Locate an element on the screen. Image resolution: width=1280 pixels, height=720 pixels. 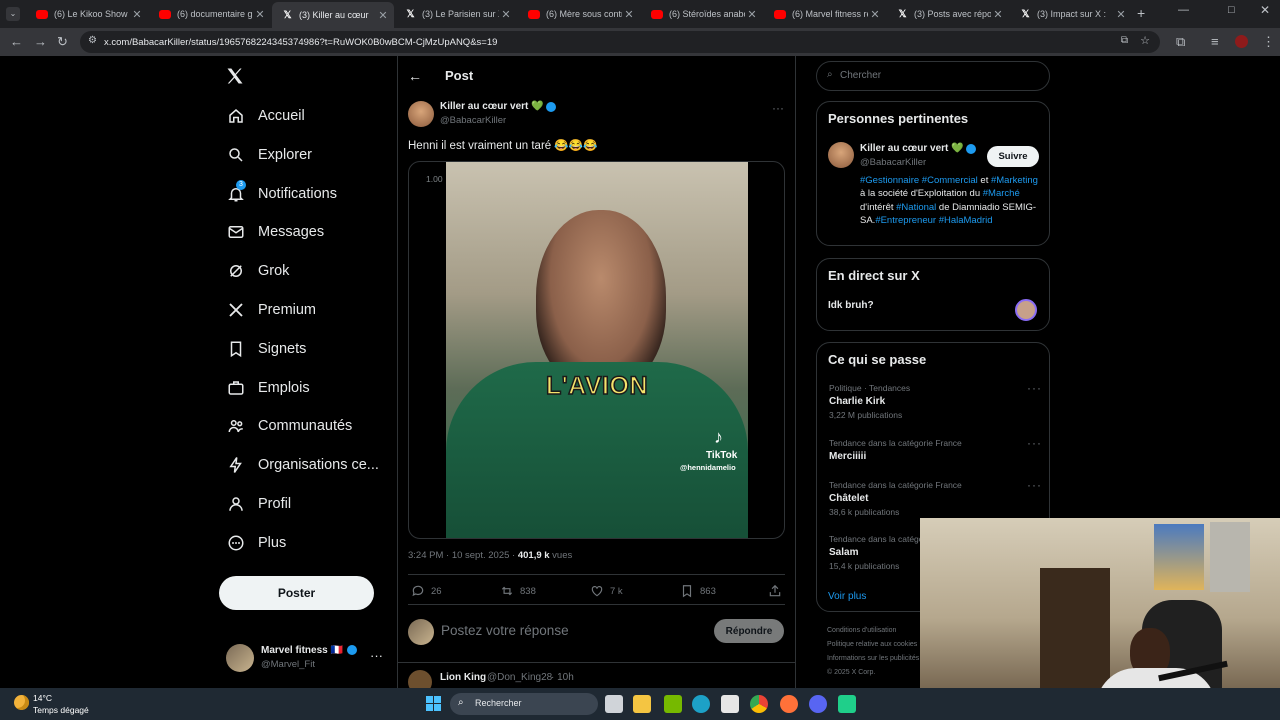
hashtag-link: #National is located at coordinates (916, 207).